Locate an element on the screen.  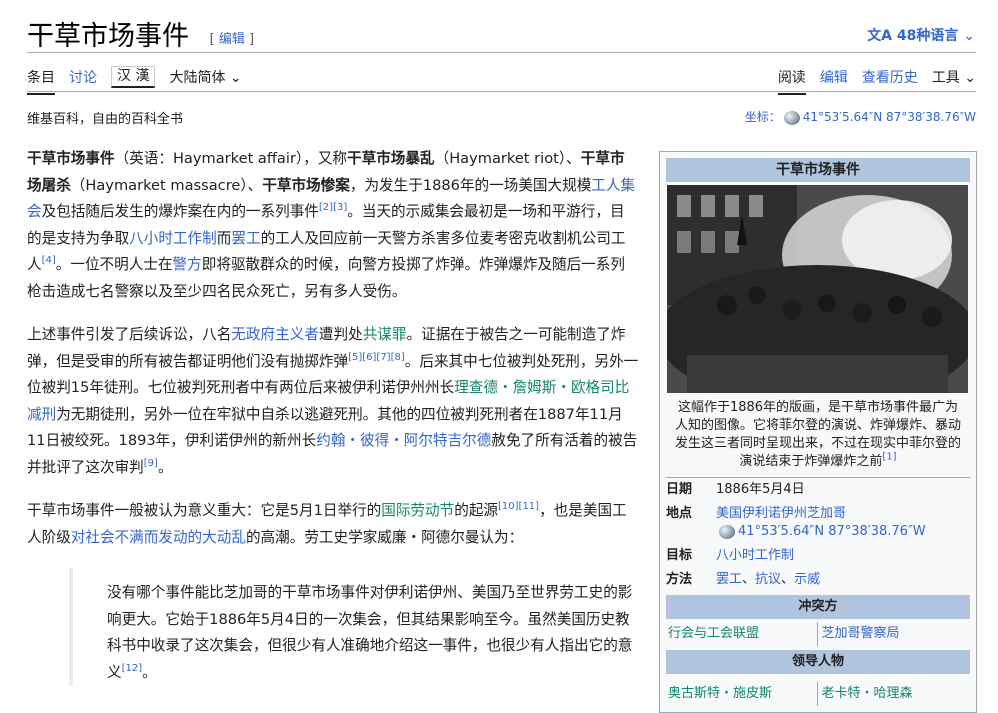
infobox-row-place: 地点 美国伊利诺伊州芝加哥 41°53′5.64″N 87°38′38.76″W is located at coordinates (818, 523).